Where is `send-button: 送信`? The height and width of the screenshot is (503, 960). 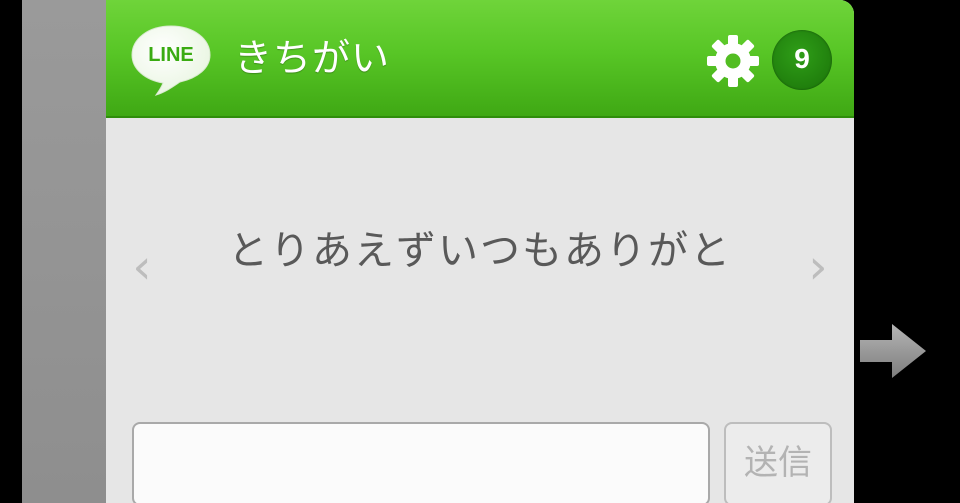 send-button: 送信 is located at coordinates (778, 462).